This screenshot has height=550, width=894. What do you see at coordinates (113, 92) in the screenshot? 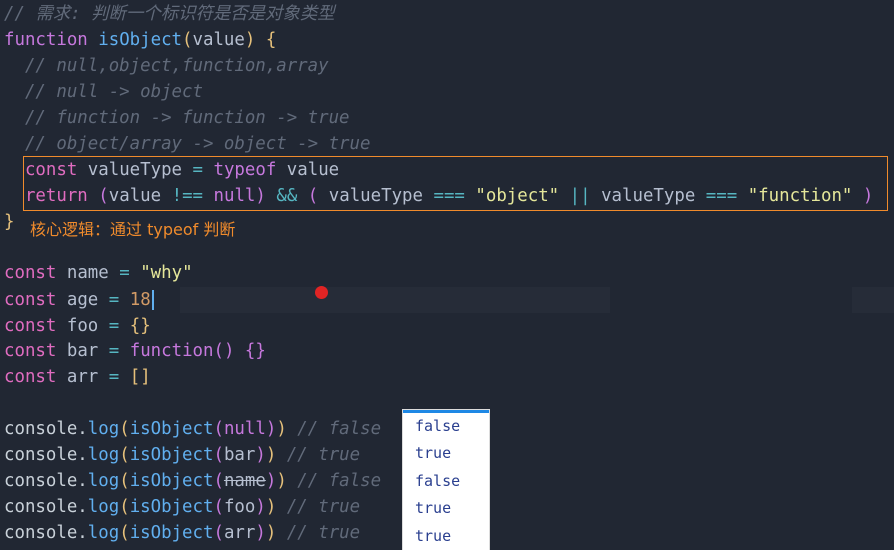
I see `code-comment-line: // null -> object` at bounding box center [113, 92].